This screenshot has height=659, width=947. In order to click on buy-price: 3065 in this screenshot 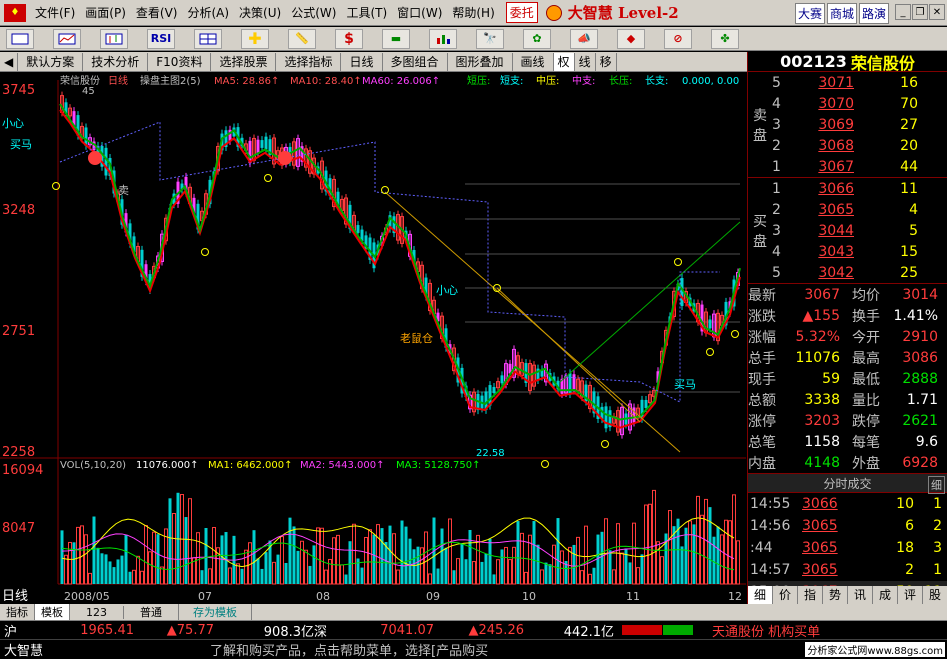, I will do `click(832, 210)`.